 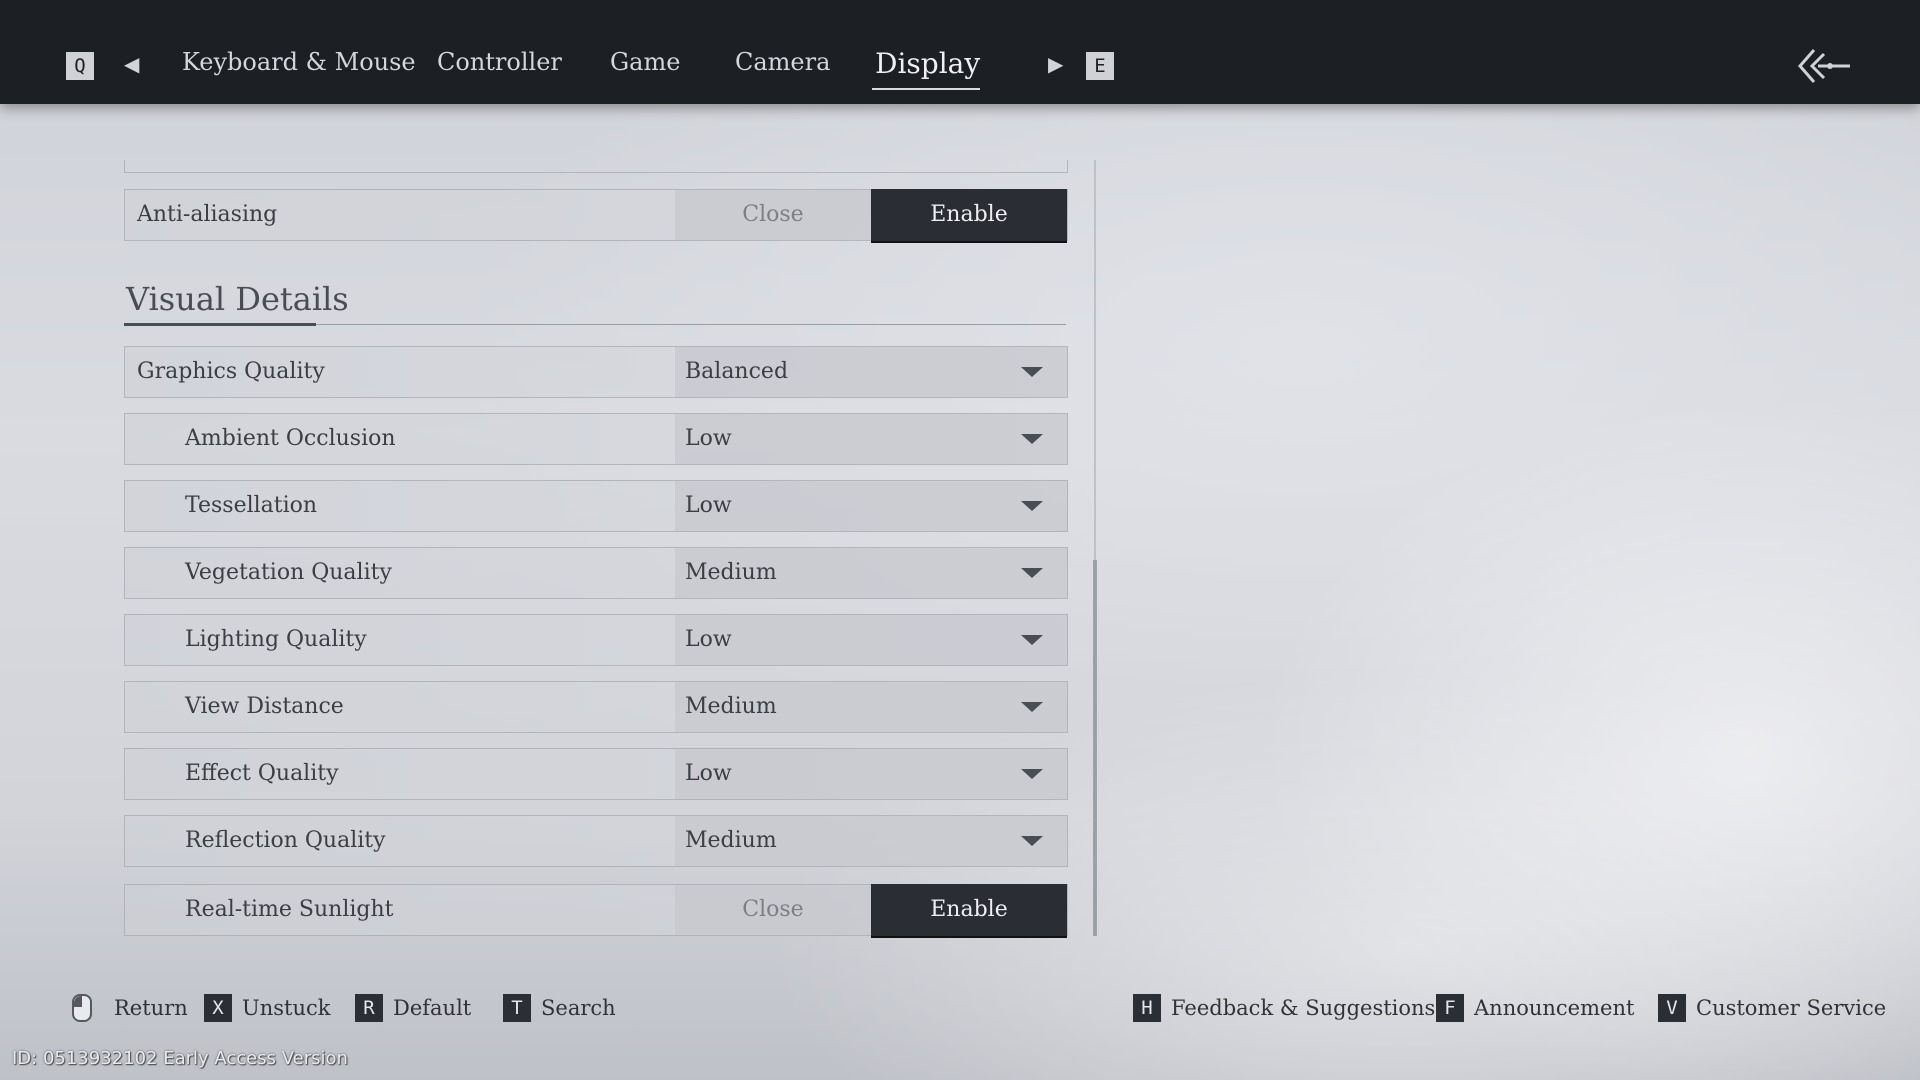 I want to click on footer-unstuck: X Unstuck, so click(x=267, y=1008).